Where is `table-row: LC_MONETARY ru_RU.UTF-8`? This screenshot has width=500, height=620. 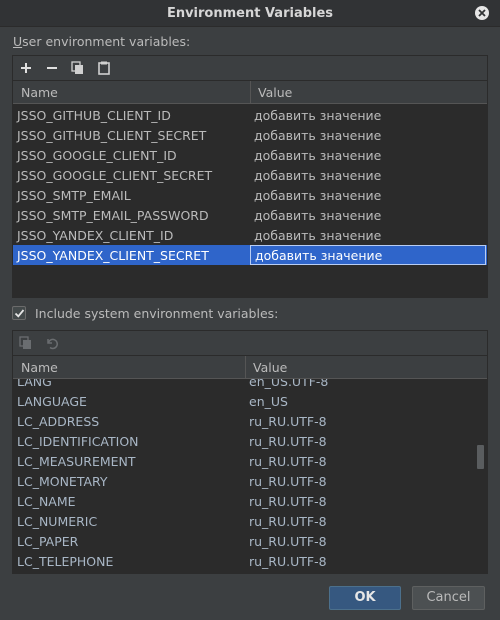
table-row: LC_MONETARY ru_RU.UTF-8 is located at coordinates (250, 481).